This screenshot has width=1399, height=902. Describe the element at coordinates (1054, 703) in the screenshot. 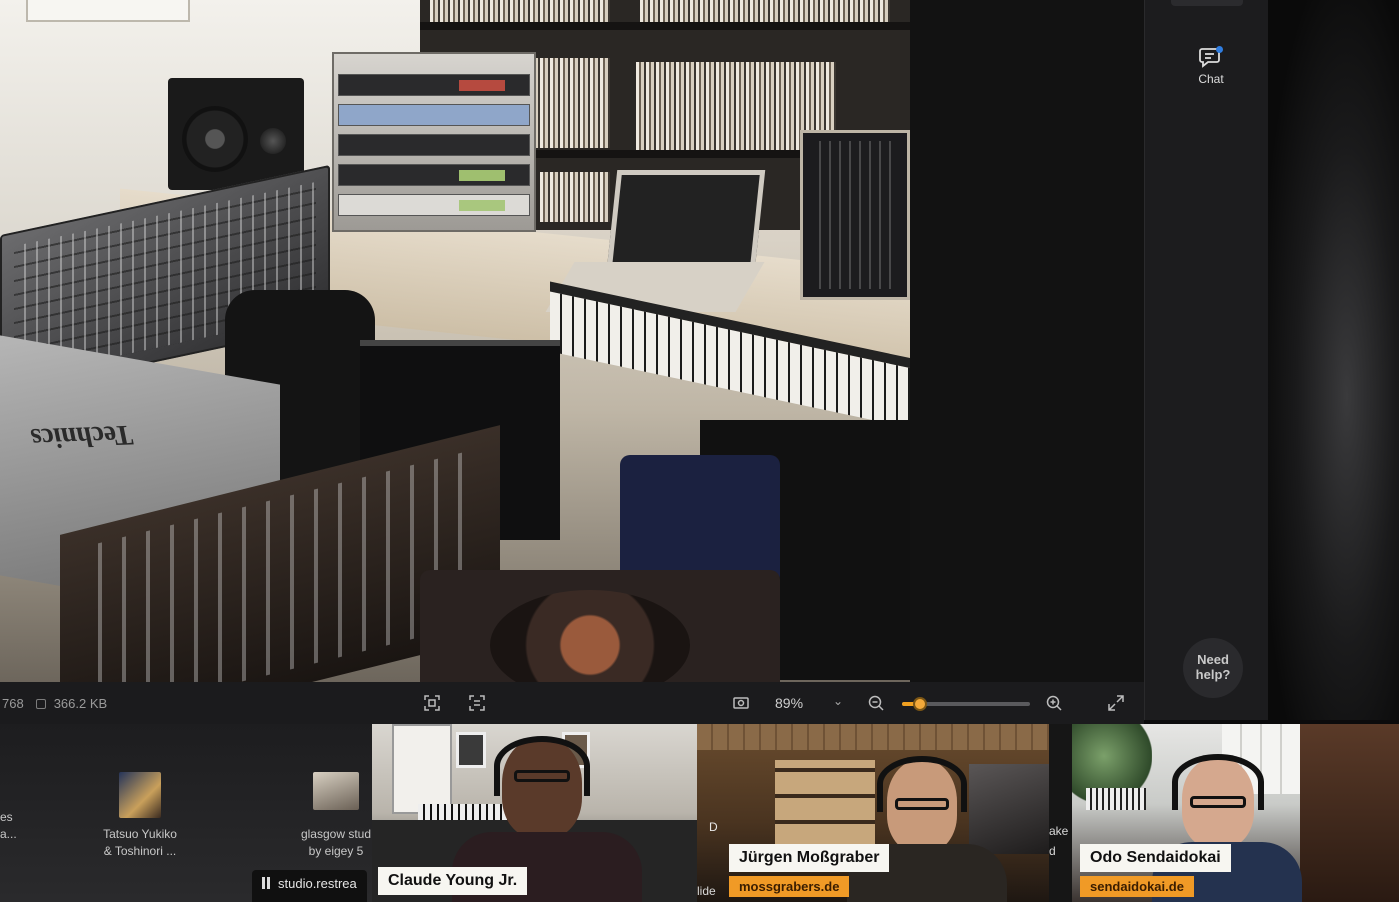

I see `zoom-in-icon` at that location.